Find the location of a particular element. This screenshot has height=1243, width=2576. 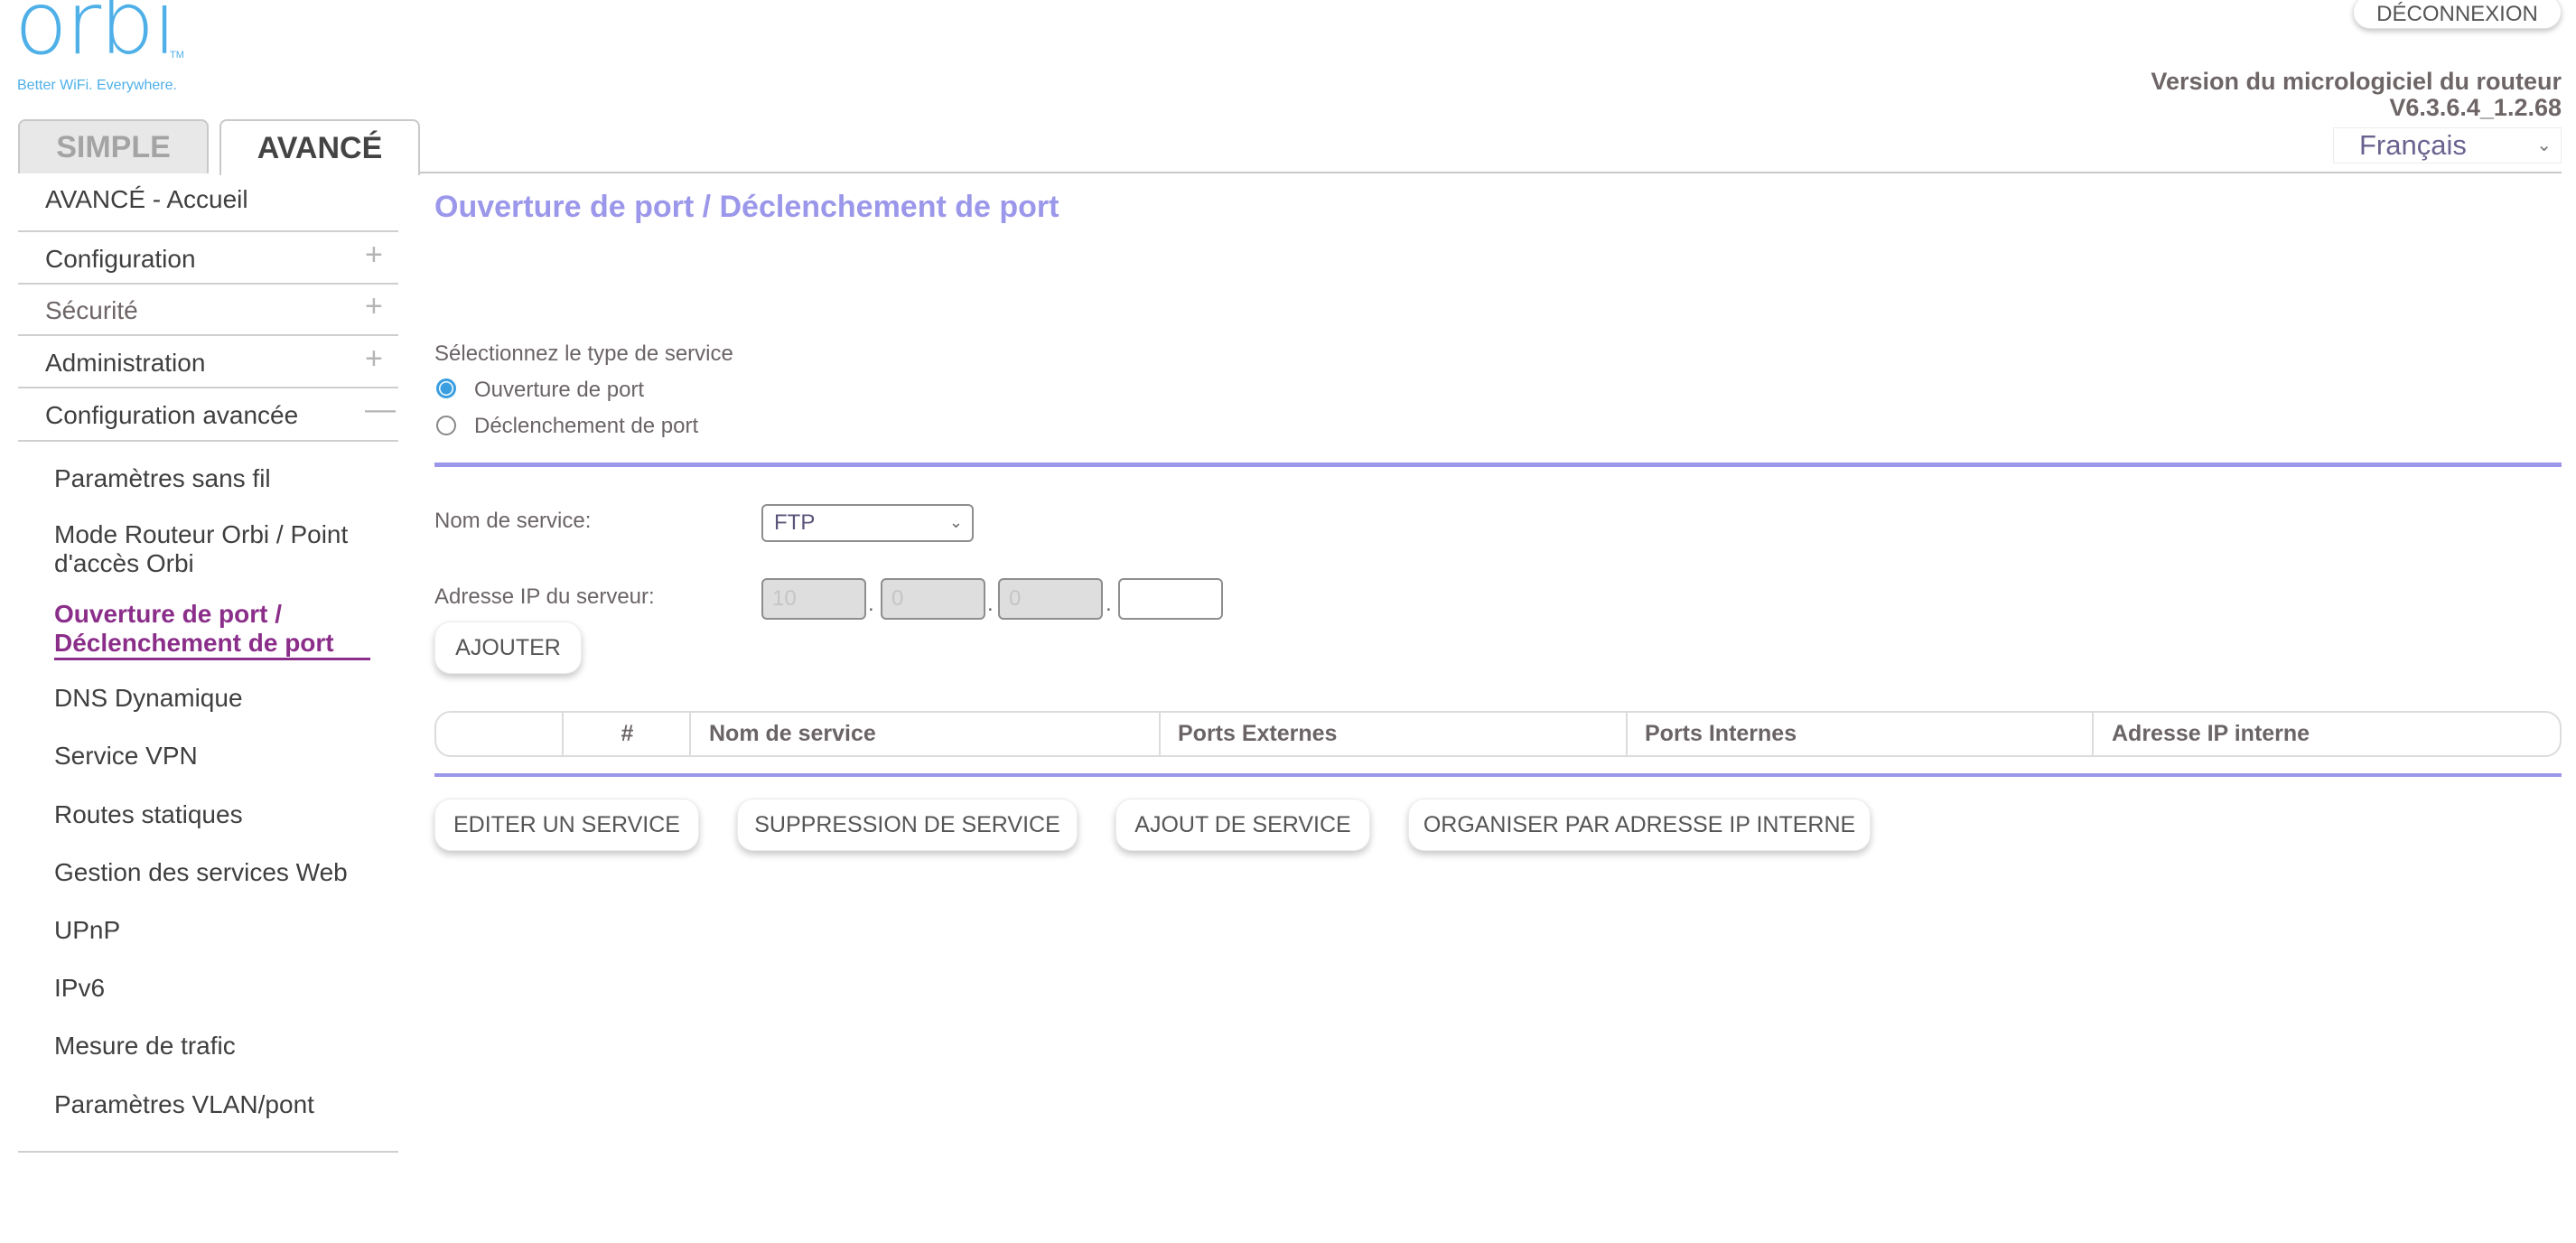

submenu-dynamic-dns: DNS Dynamique is located at coordinates (149, 698).